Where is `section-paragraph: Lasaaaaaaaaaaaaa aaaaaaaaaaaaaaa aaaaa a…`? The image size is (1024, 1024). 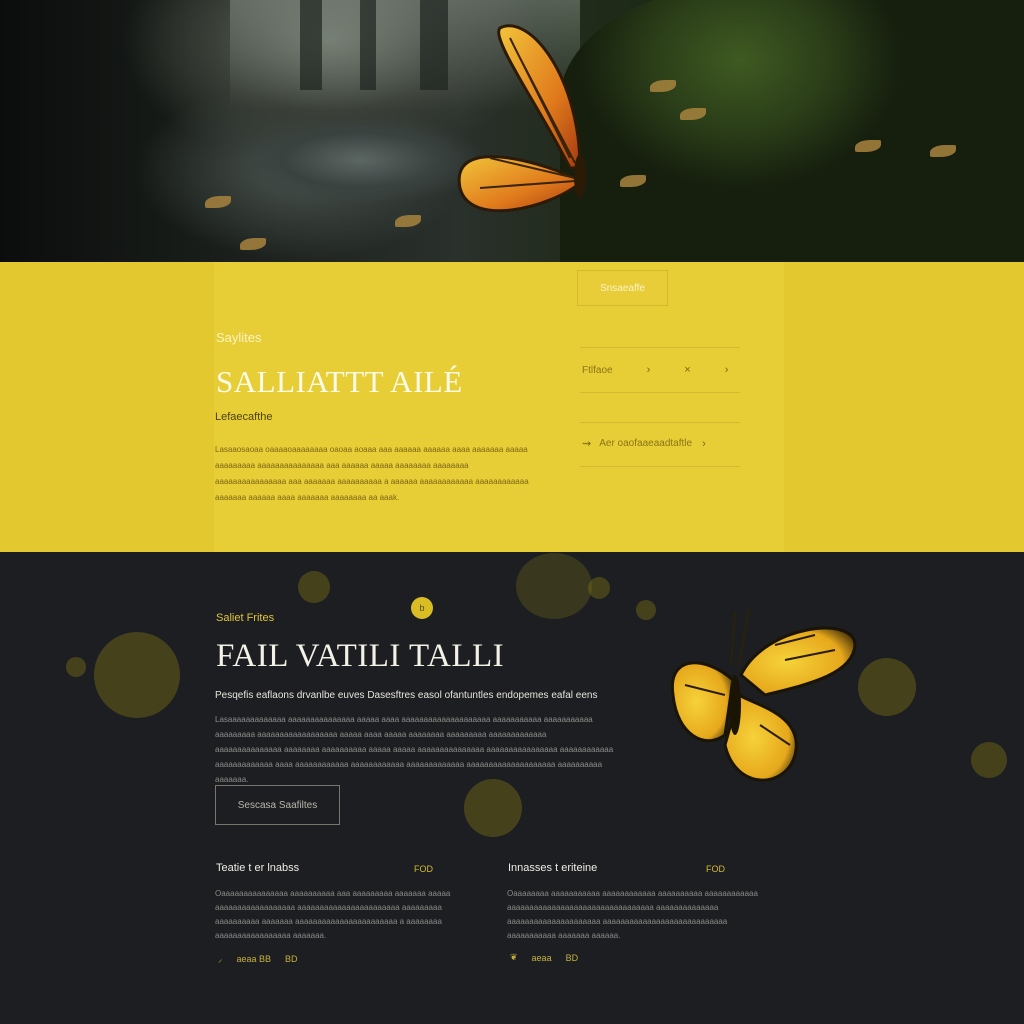
section-paragraph: Lasaaaaaaaaaaaaa aaaaaaaaaaaaaaa aaaaa a… is located at coordinates (414, 749).